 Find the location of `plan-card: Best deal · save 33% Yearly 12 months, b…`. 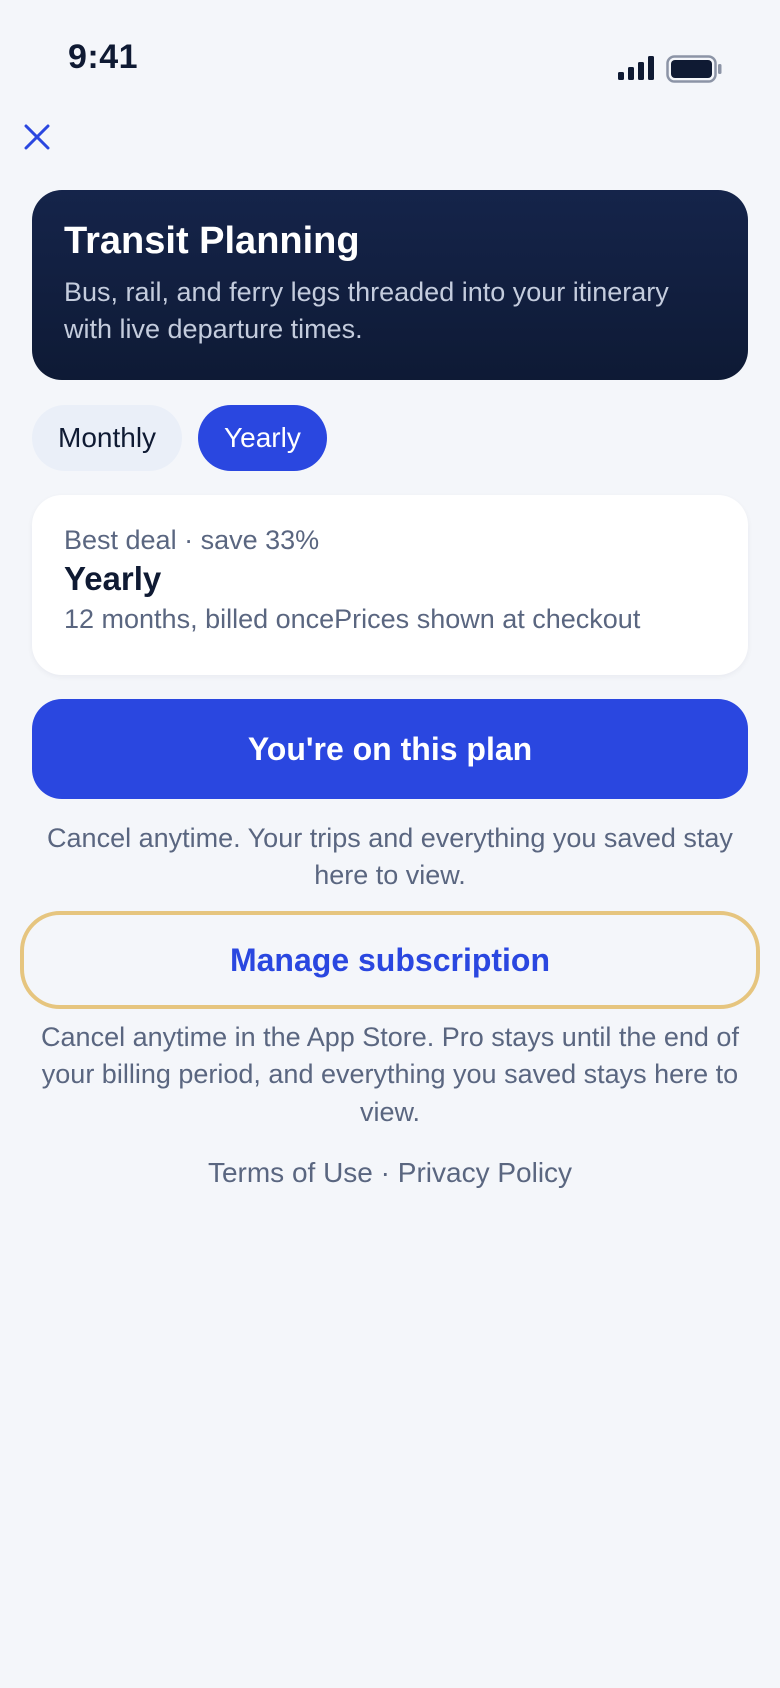

plan-card: Best deal · save 33% Yearly 12 months, b… is located at coordinates (390, 585).